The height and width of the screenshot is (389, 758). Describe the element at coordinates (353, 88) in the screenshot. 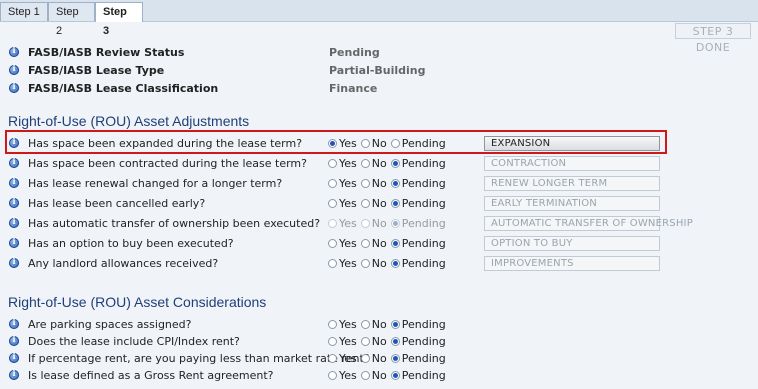

I see `lease-classification-value: Finance` at that location.